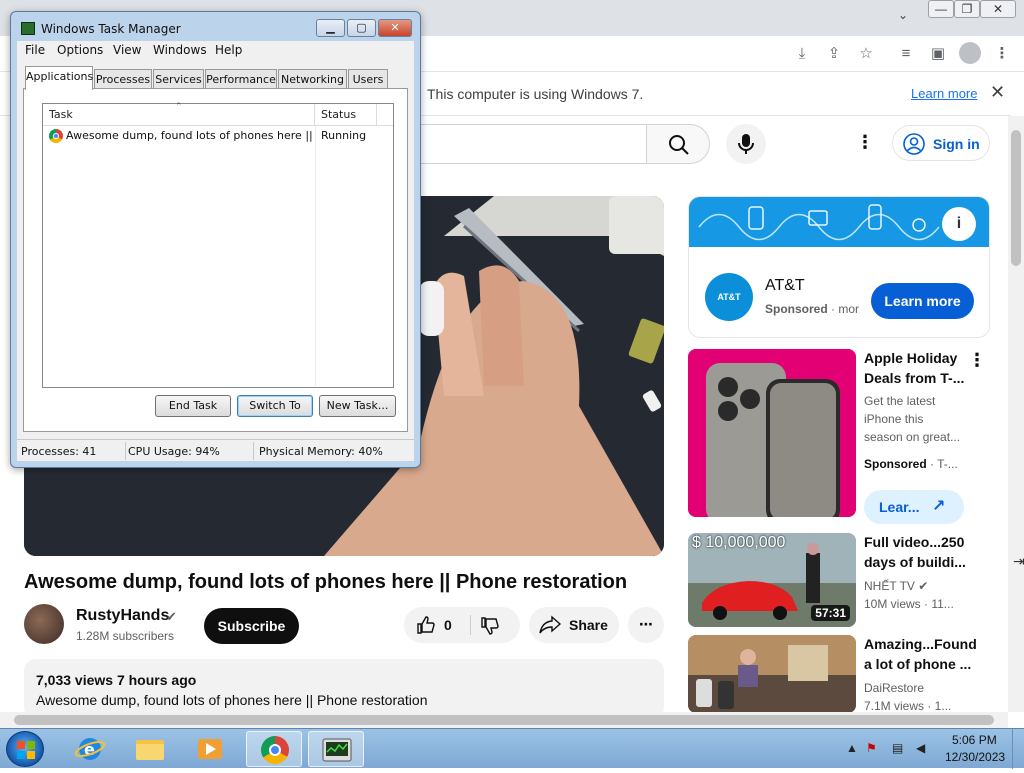  I want to click on window-restore-button: ❐, so click(967, 9).